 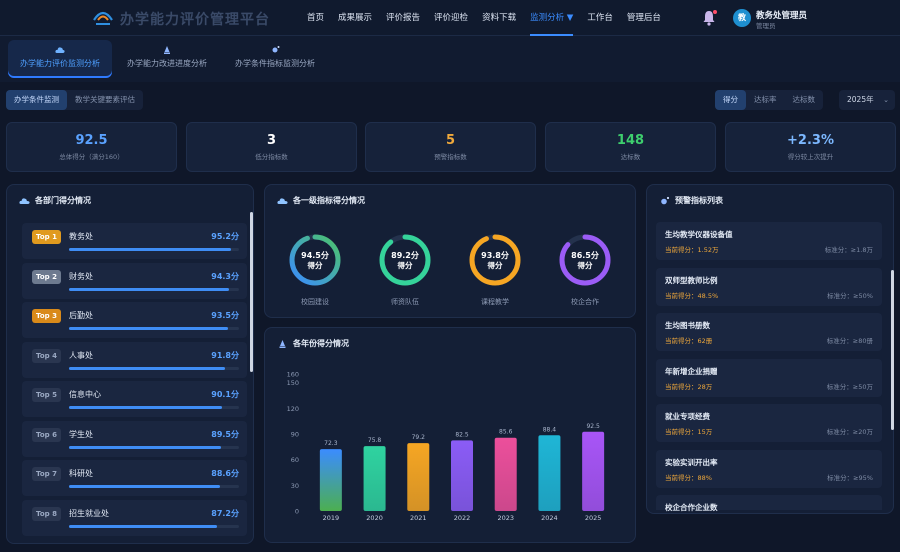 I want to click on warning-item: 生均图书册数 当前得分：62册 标准分：≥80册, so click(x=769, y=332).